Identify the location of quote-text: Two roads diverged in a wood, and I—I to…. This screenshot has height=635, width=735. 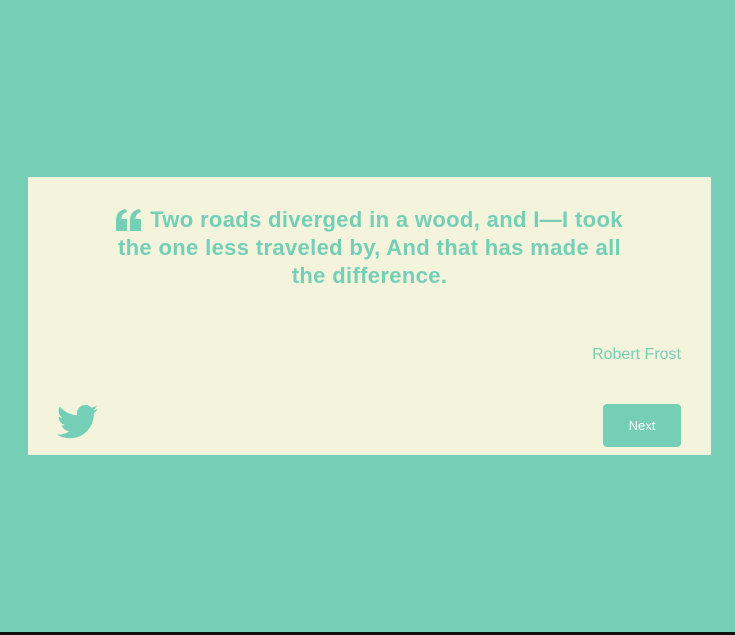
(370, 247).